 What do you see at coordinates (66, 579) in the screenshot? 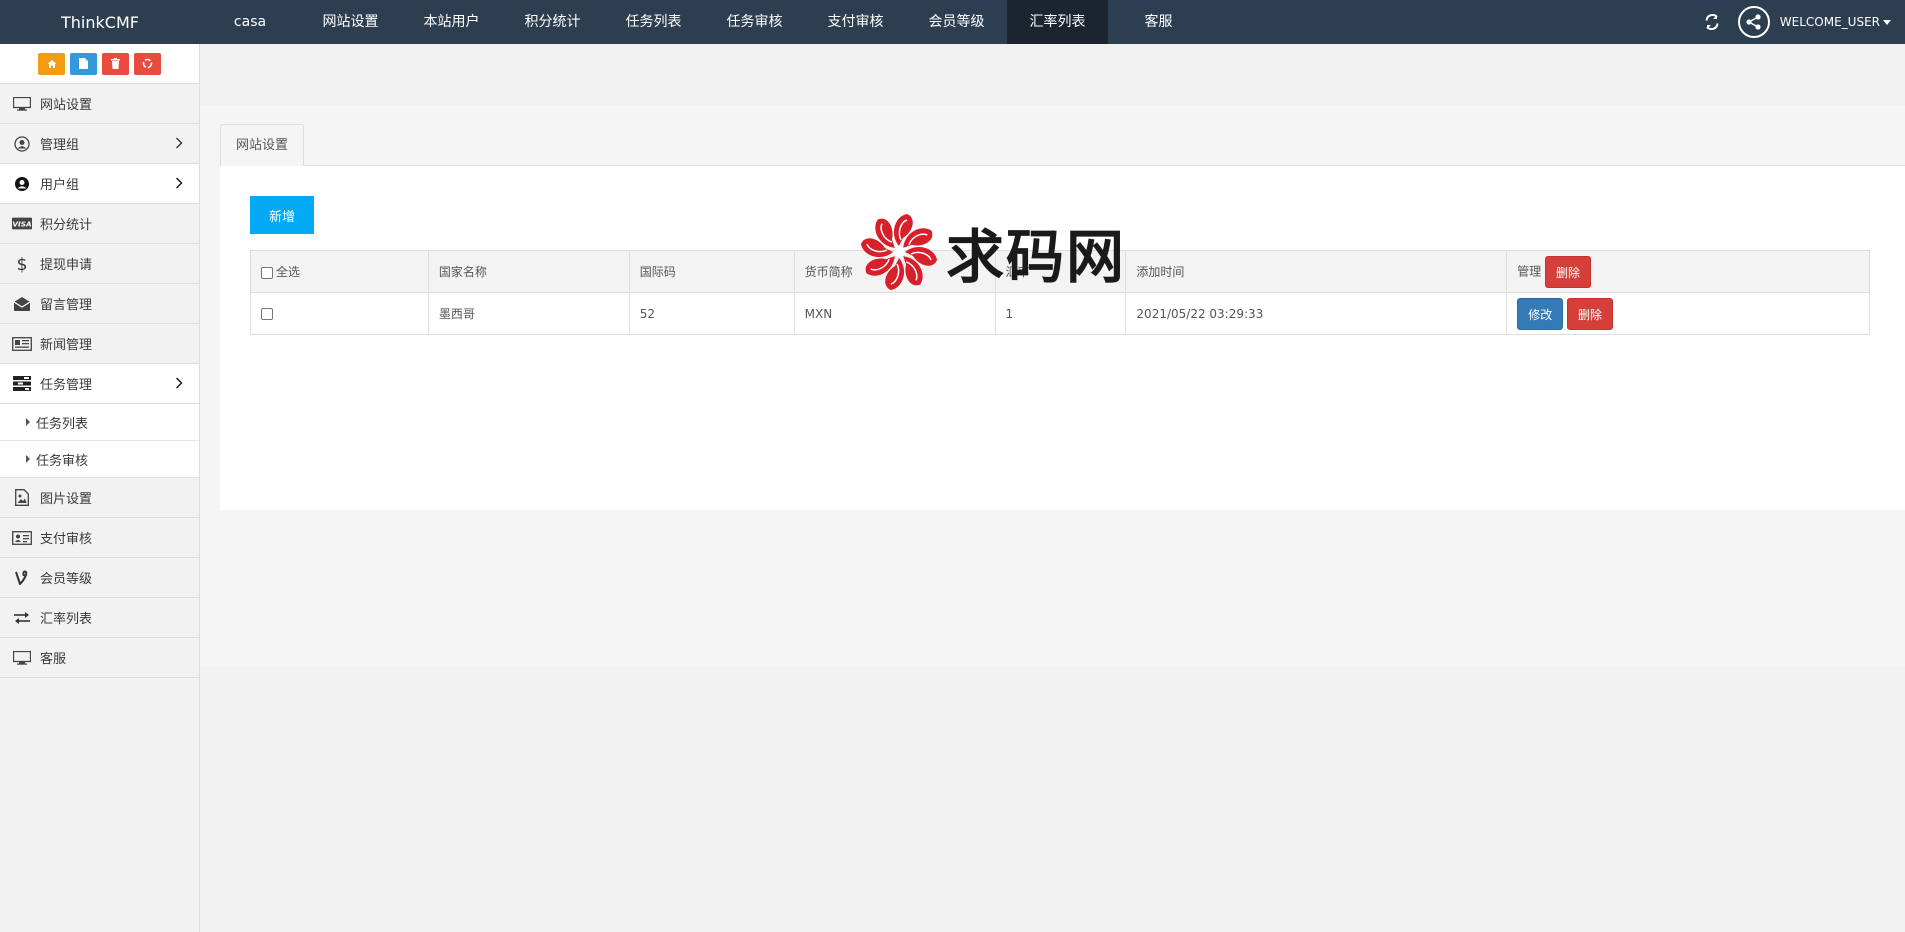
I see `sidebar-item-label: 会员等级` at bounding box center [66, 579].